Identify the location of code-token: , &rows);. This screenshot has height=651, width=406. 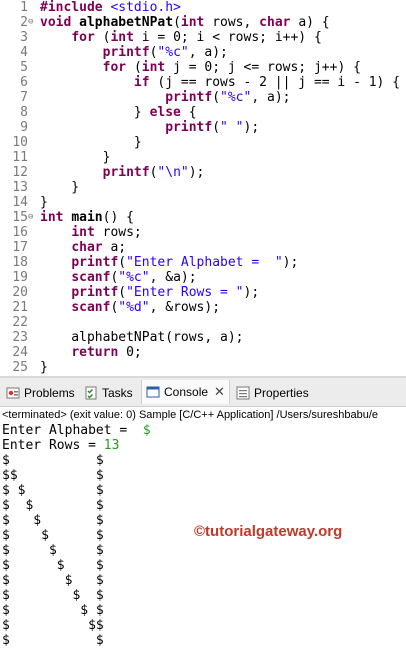
(185, 307).